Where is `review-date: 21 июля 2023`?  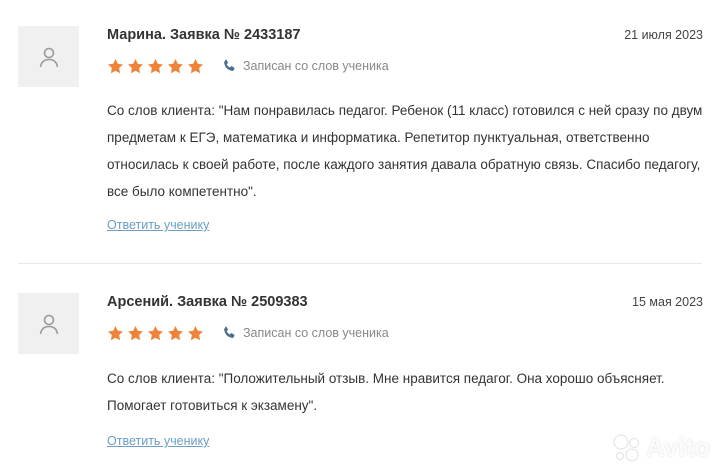 review-date: 21 июля 2023 is located at coordinates (663, 35).